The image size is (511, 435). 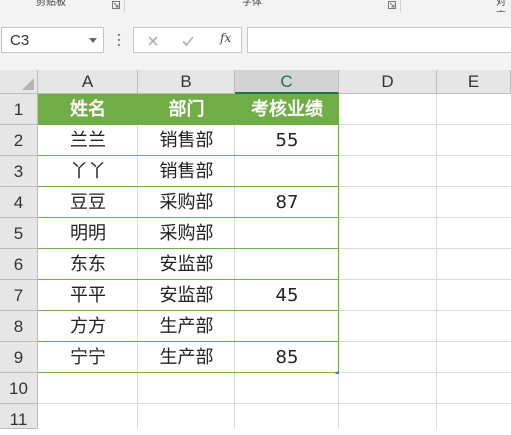 I want to click on chevron-down-icon, so click(x=93, y=41).